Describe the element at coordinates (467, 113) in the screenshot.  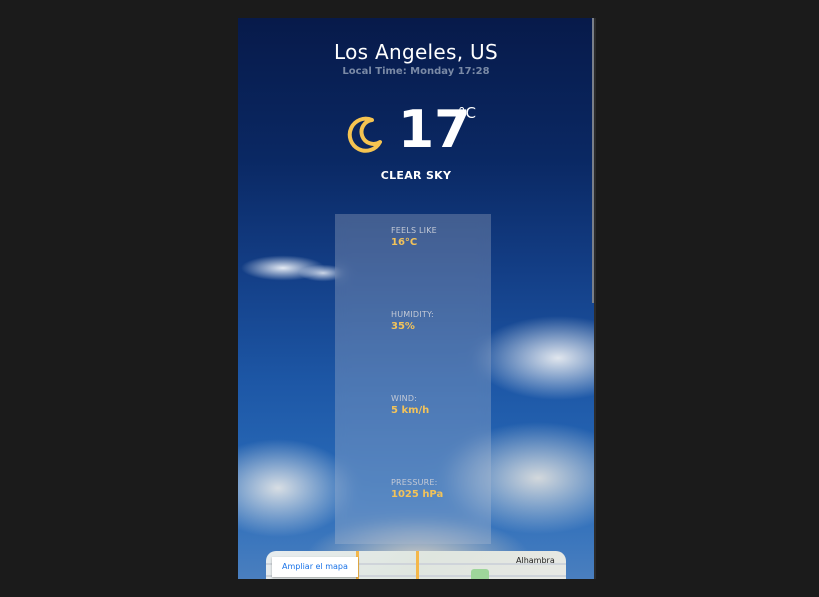
I see `temperature-unit: °C` at that location.